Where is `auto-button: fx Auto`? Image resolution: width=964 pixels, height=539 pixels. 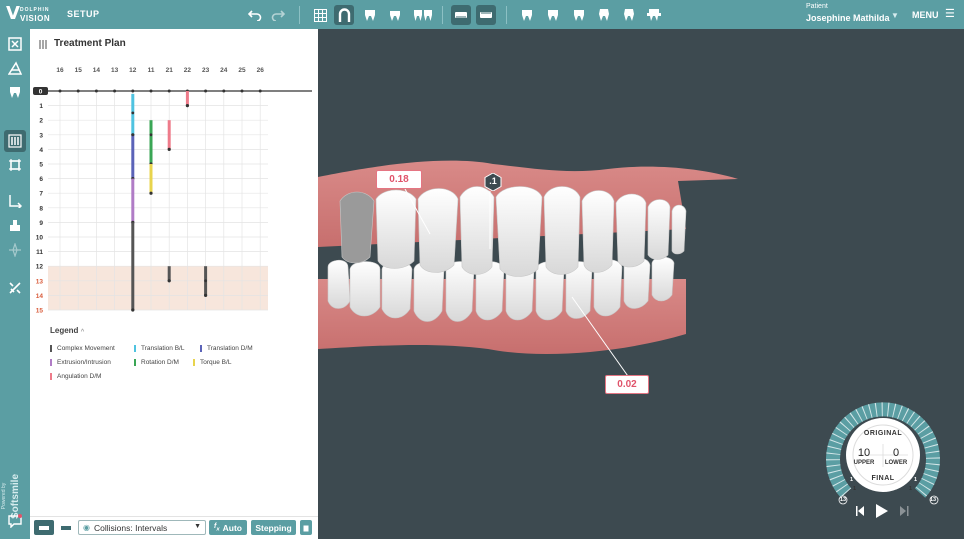 auto-button: fx Auto is located at coordinates (228, 527).